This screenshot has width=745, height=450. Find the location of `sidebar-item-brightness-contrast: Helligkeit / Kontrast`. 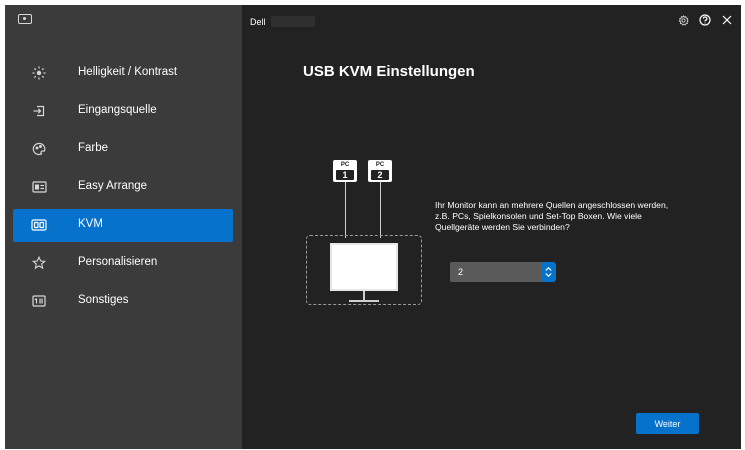

sidebar-item-brightness-contrast: Helligkeit / Kontrast is located at coordinates (123, 73).